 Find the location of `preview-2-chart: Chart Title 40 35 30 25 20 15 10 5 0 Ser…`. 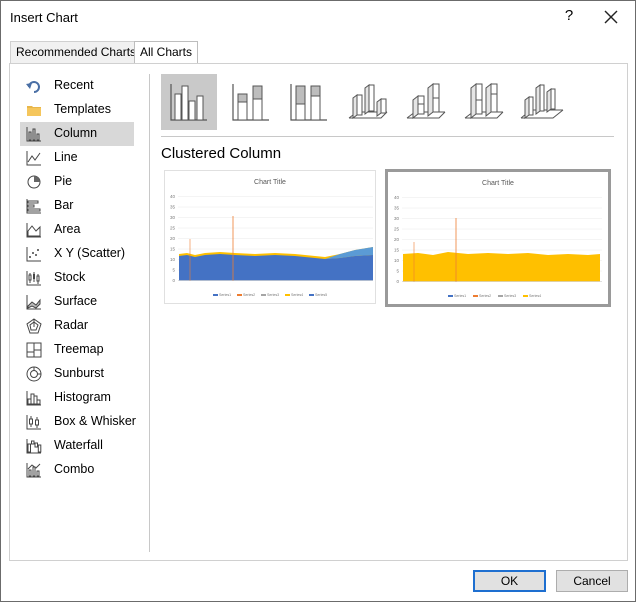

preview-2-chart: Chart Title 40 35 30 25 20 15 10 5 0 Ser… is located at coordinates (498, 239).